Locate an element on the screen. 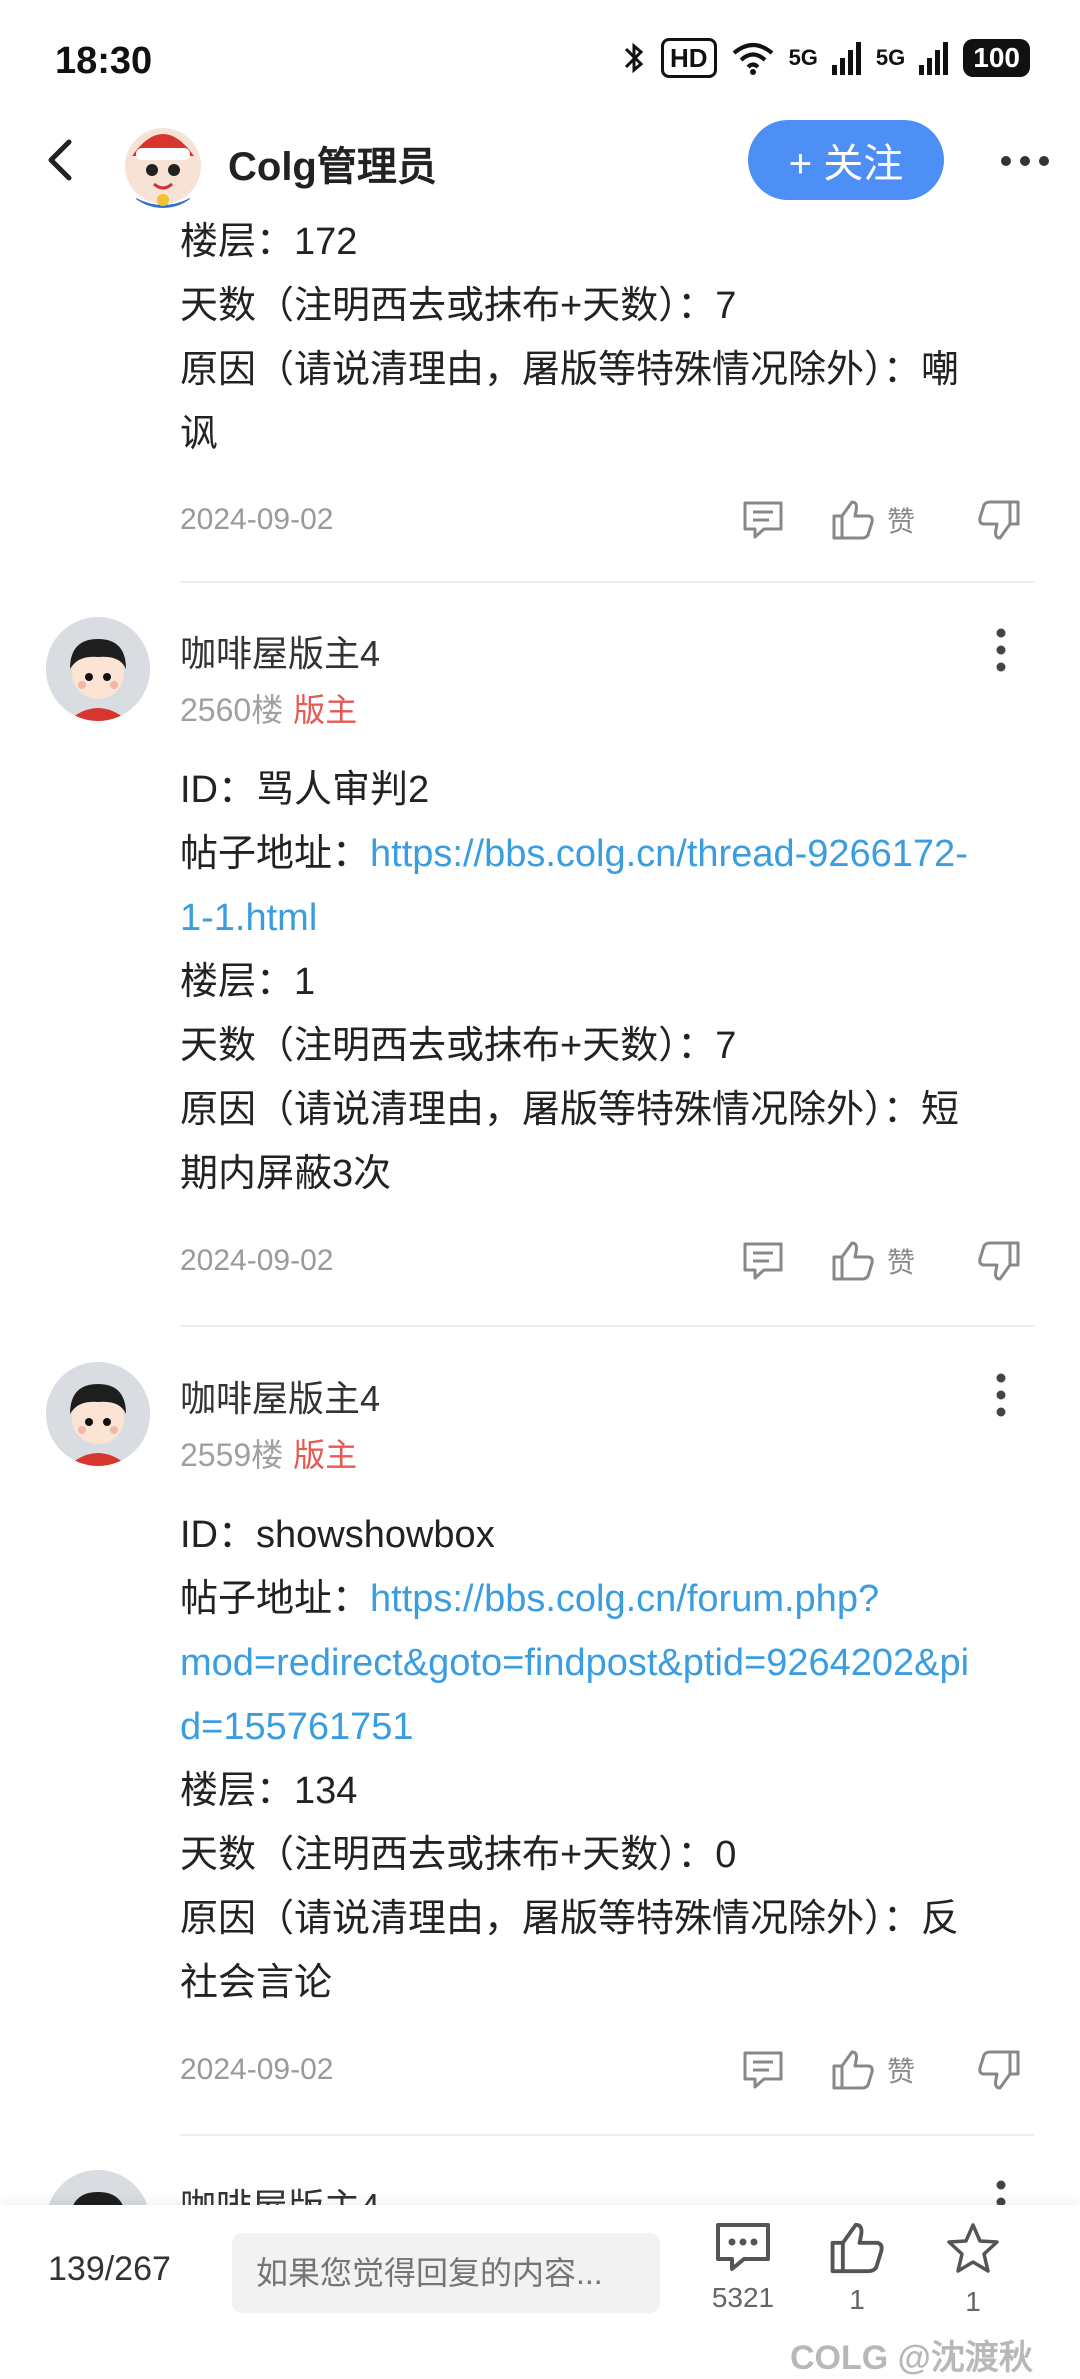  post-line: 1-1.html is located at coordinates (610, 918).